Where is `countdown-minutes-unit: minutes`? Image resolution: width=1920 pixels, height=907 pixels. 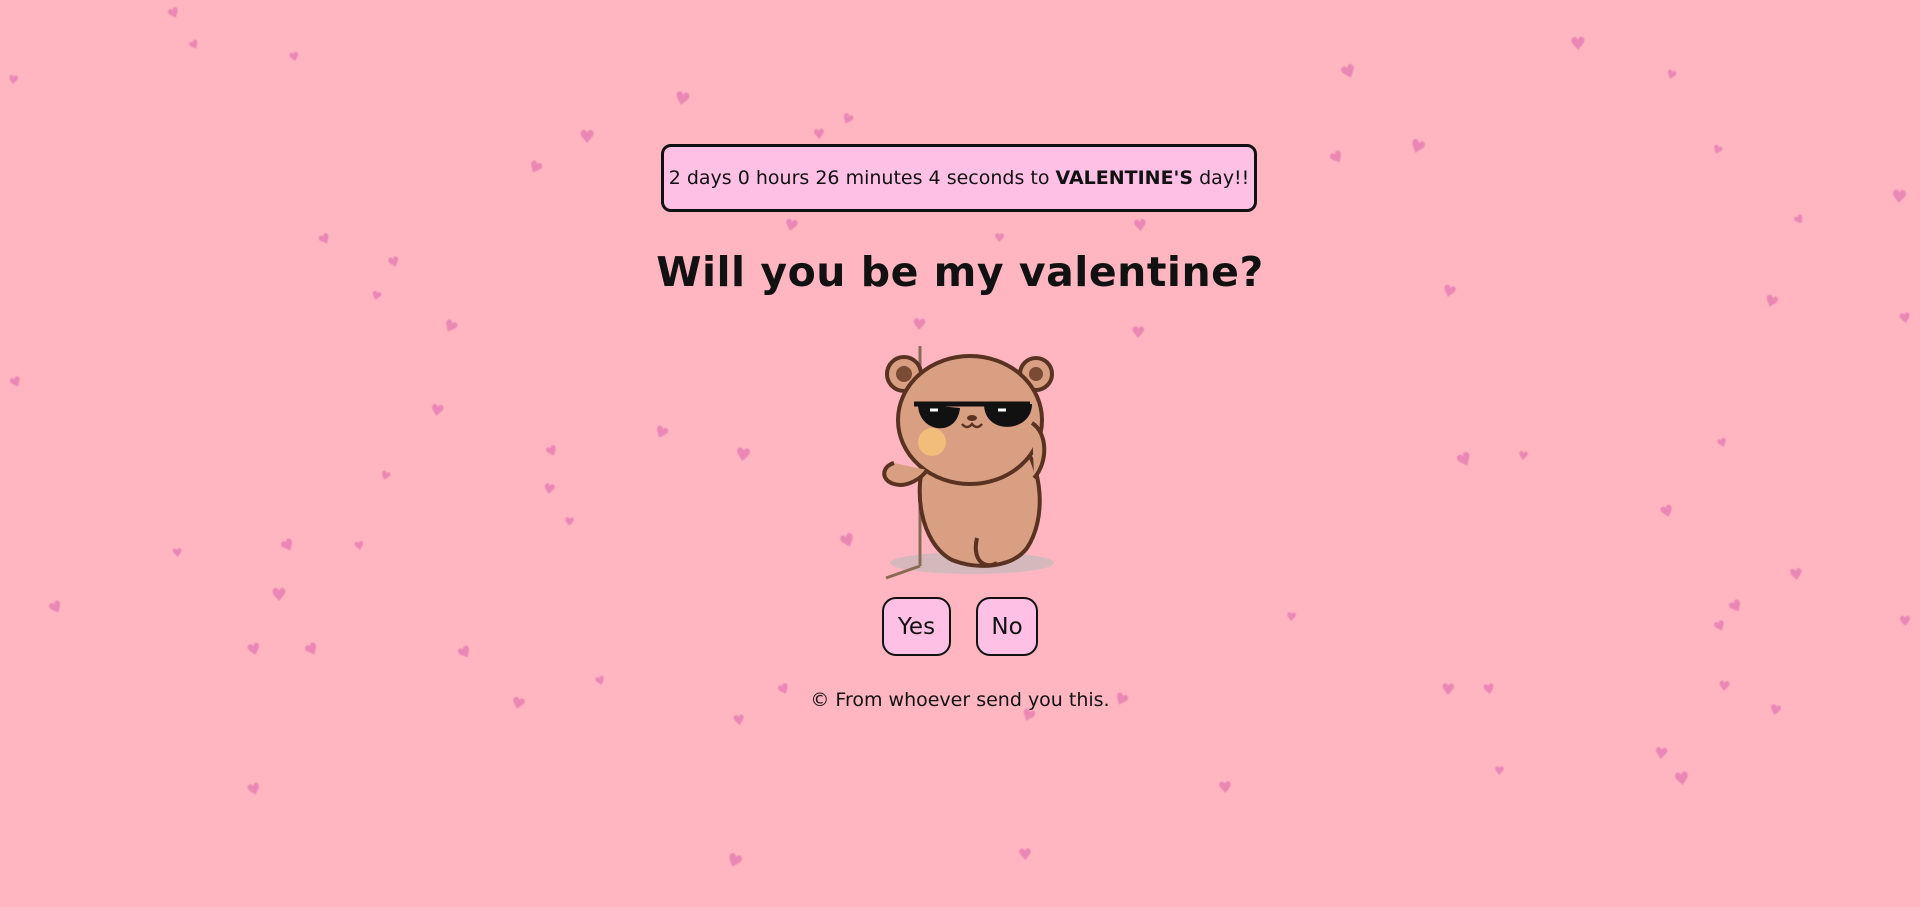
countdown-minutes-unit: minutes is located at coordinates (884, 178).